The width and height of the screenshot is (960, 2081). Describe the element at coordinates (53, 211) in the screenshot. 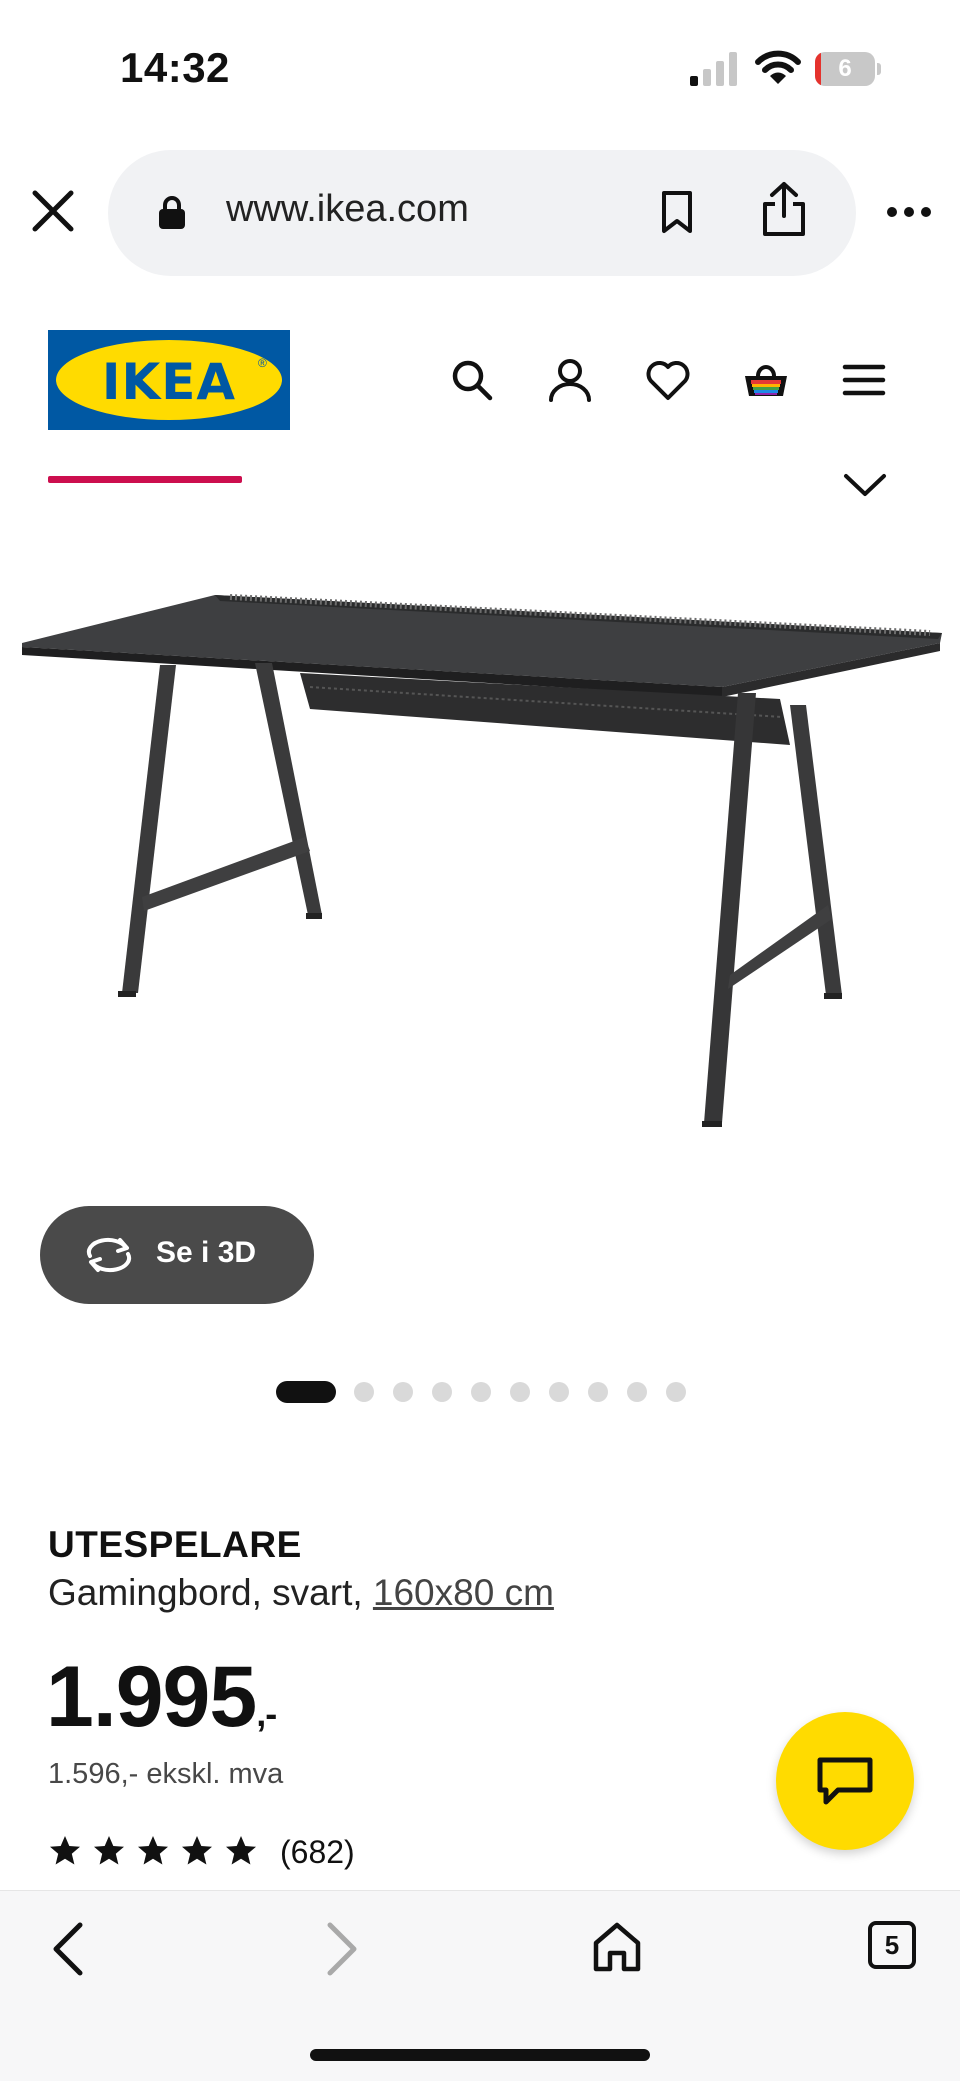

I see `close-icon` at that location.